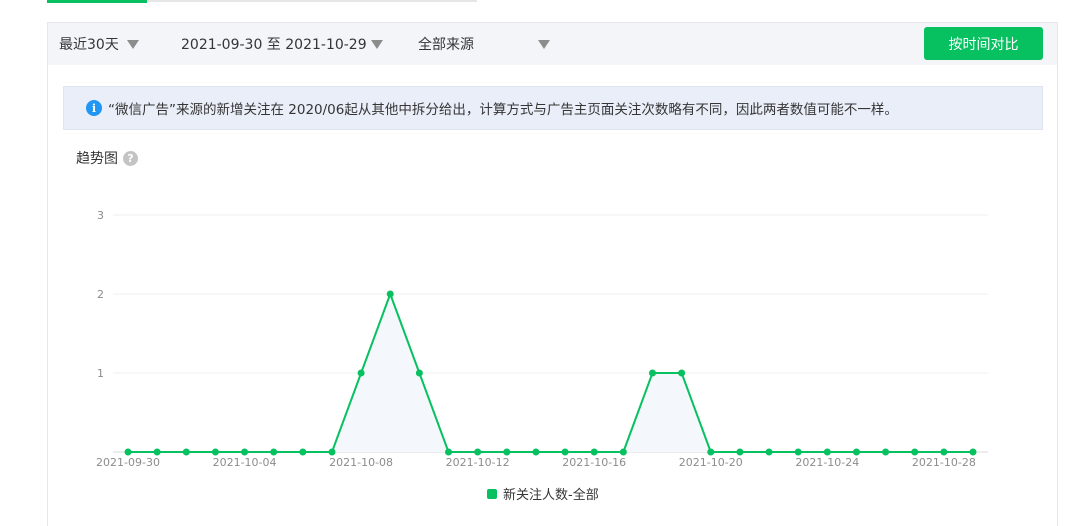  What do you see at coordinates (827, 462) in the screenshot?
I see `x-tick-label: 2021-10-24` at bounding box center [827, 462].